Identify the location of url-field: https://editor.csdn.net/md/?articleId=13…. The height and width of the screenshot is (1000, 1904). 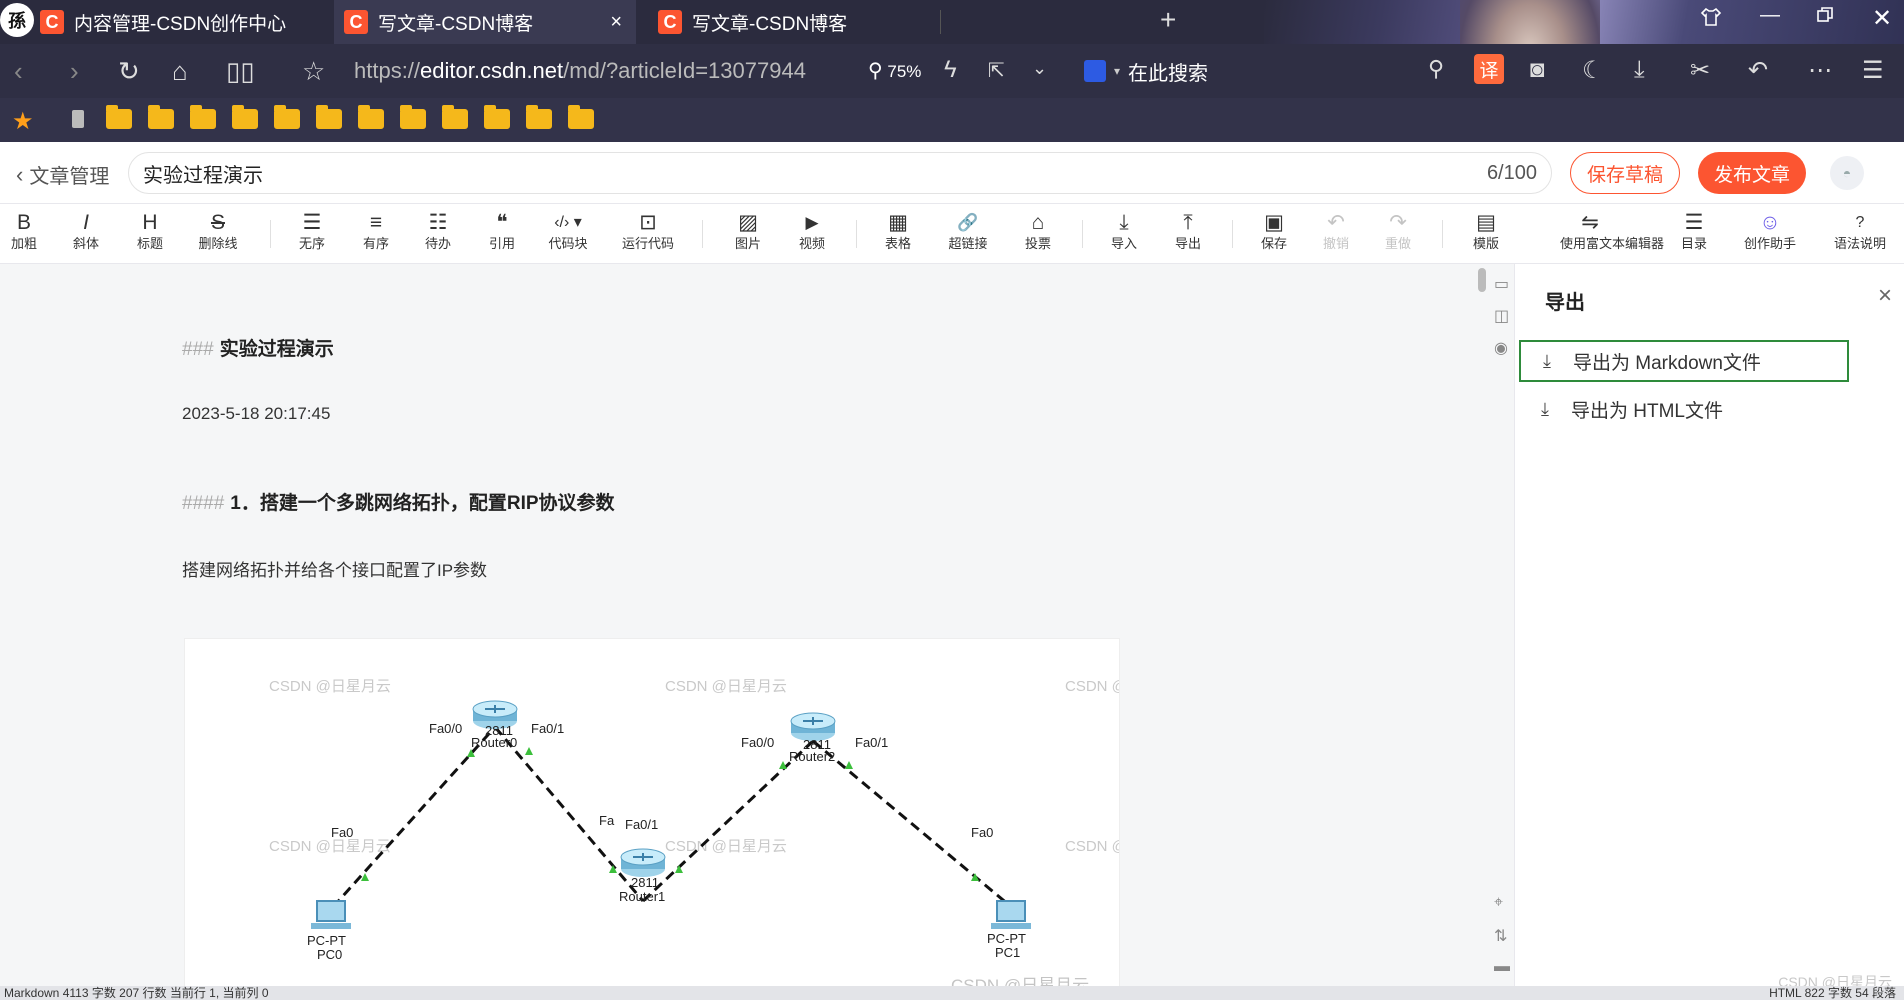
(594, 71).